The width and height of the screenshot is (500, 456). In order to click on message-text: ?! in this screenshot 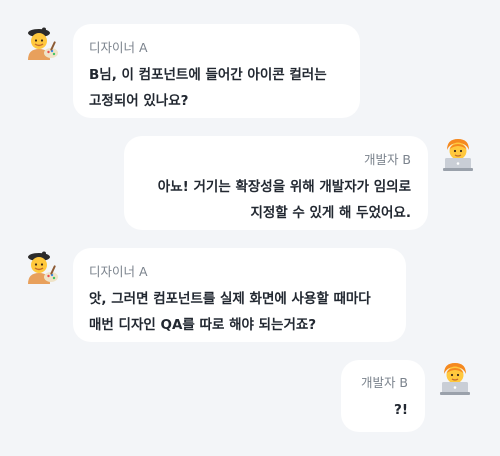, I will do `click(401, 410)`.